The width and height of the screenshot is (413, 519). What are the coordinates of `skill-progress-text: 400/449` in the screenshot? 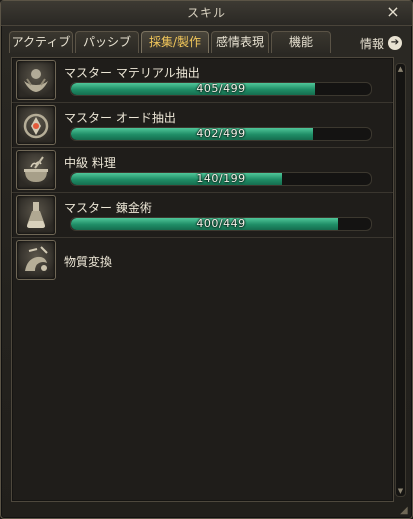 It's located at (221, 223).